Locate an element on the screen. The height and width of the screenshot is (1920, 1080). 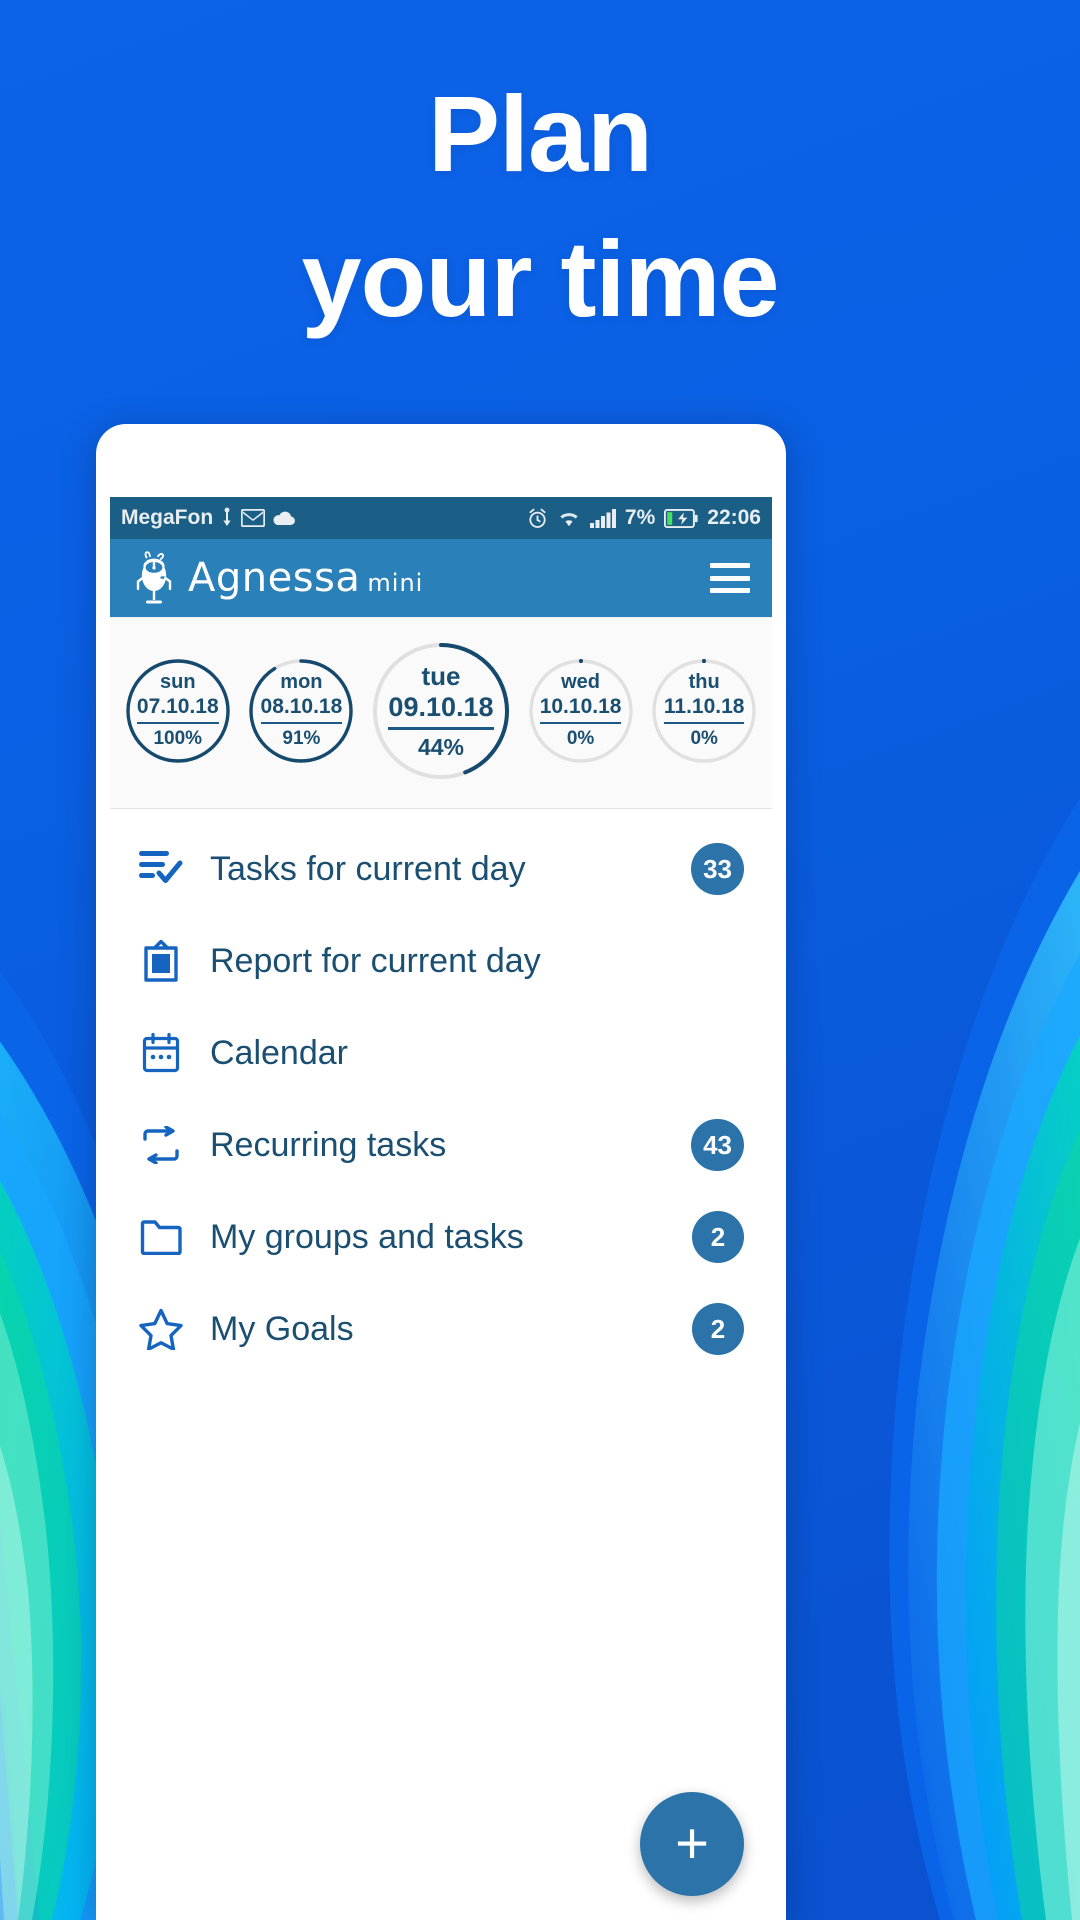
star-icon is located at coordinates (161, 1329).